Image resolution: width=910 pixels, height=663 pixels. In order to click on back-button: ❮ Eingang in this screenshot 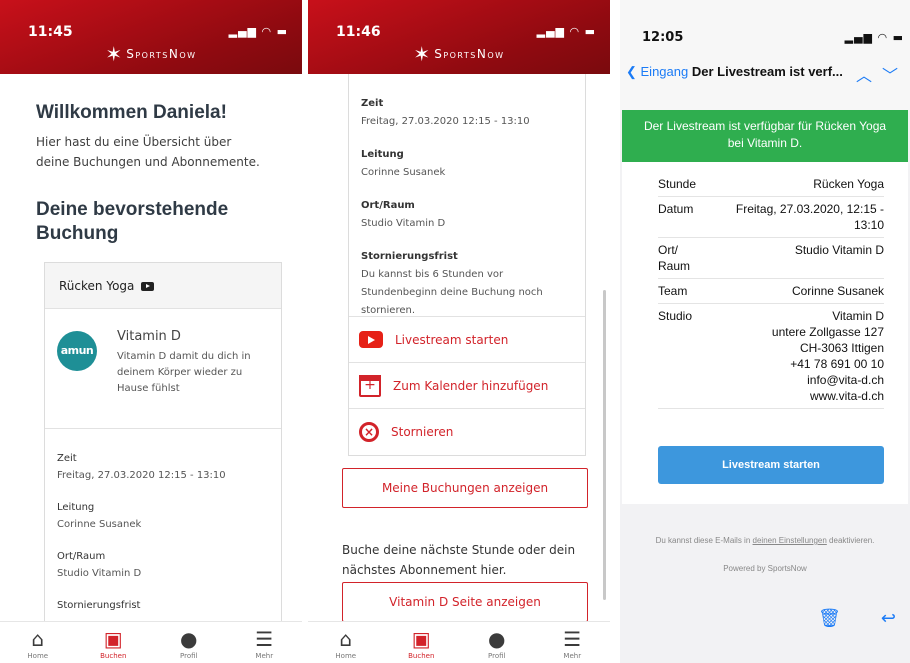, I will do `click(657, 71)`.